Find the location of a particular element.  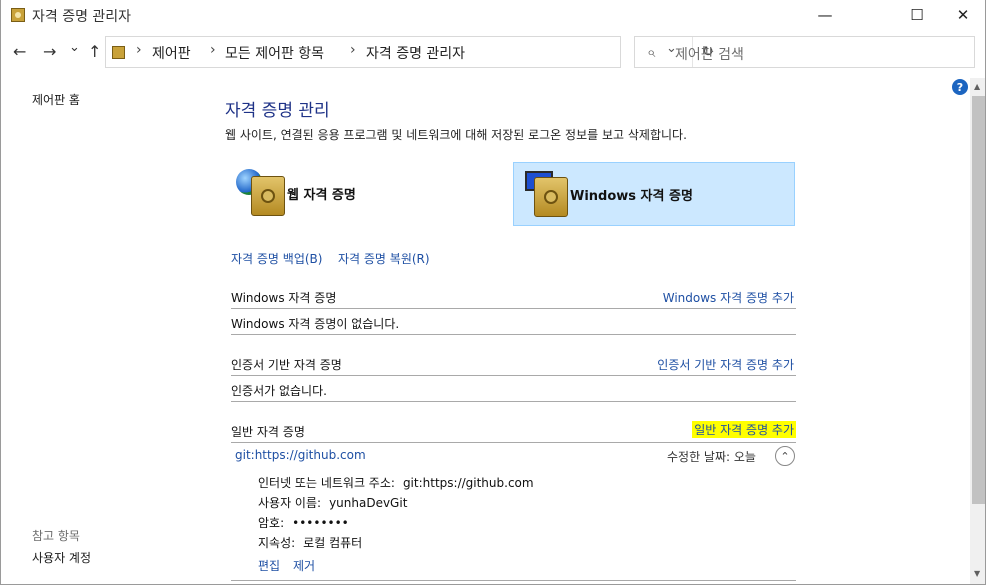

credential-modified-date: 수정한 날짜: 오늘 is located at coordinates (711, 457).